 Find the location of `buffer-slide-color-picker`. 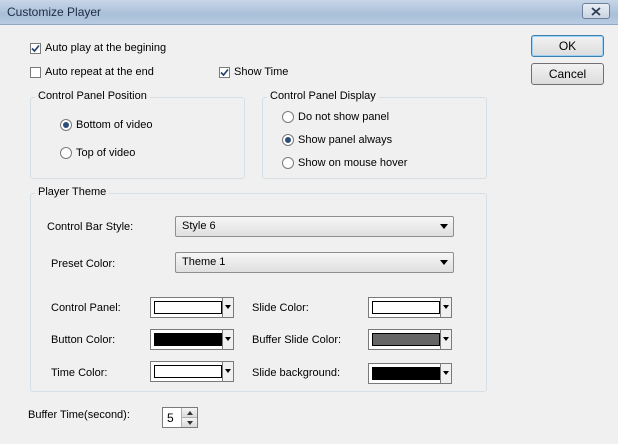

buffer-slide-color-picker is located at coordinates (410, 339).